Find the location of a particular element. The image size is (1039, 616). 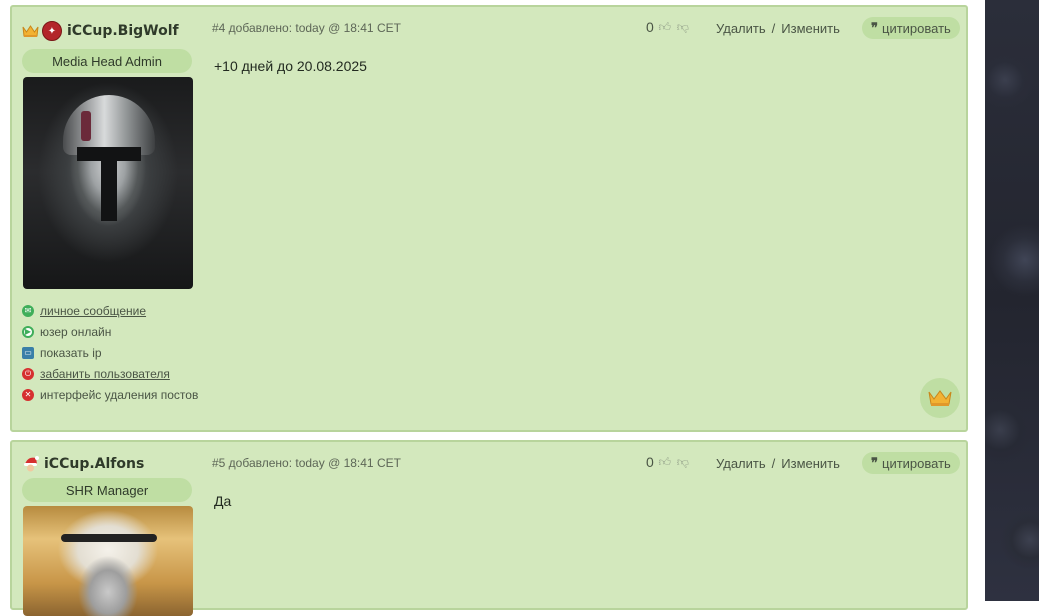

page-background-art is located at coordinates (1012, 300).